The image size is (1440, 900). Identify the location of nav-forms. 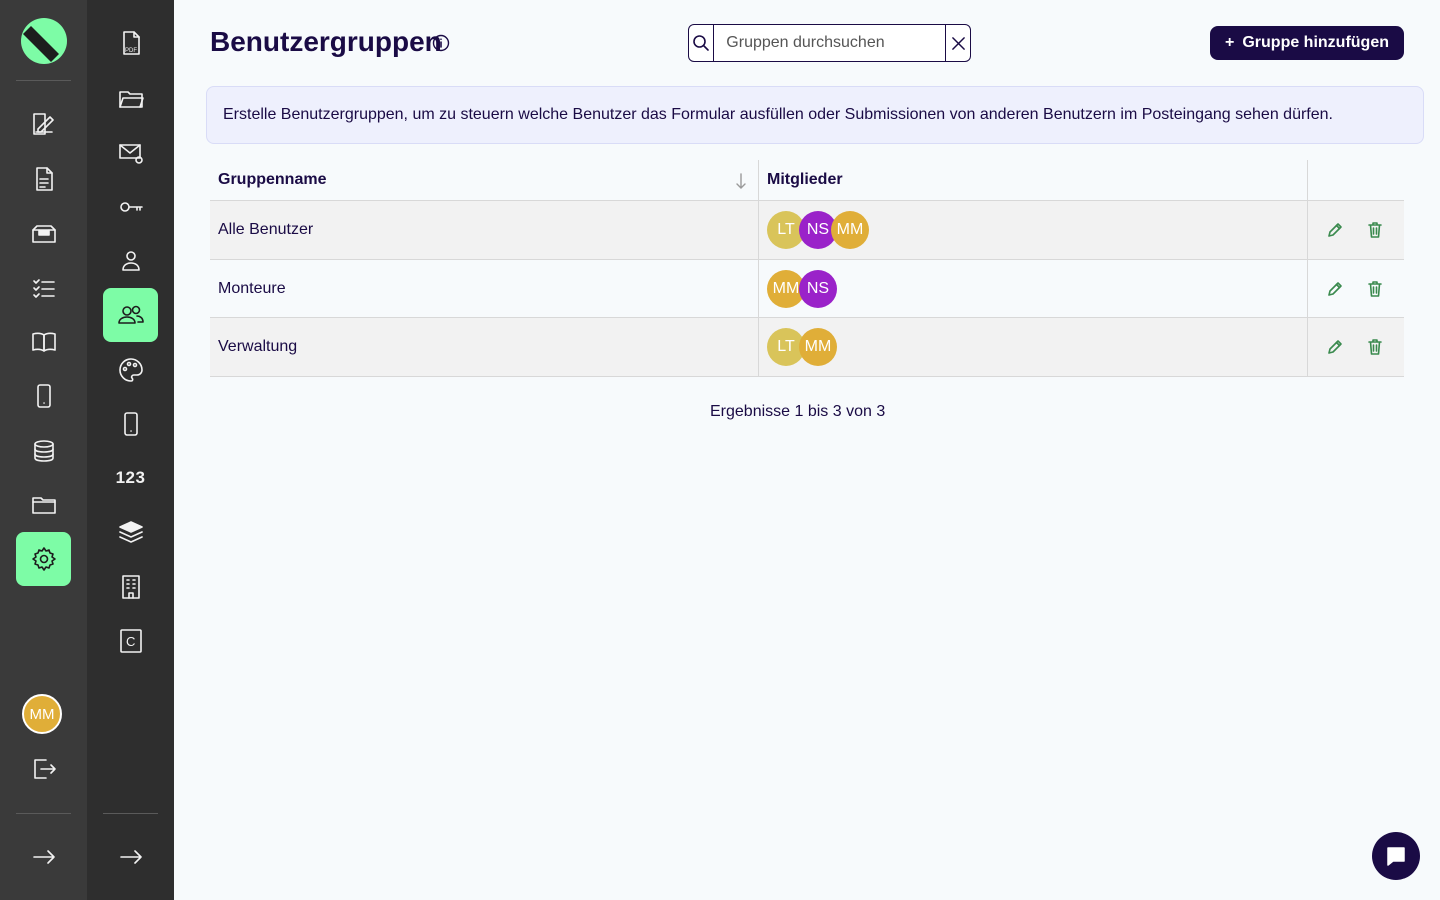
(43, 124).